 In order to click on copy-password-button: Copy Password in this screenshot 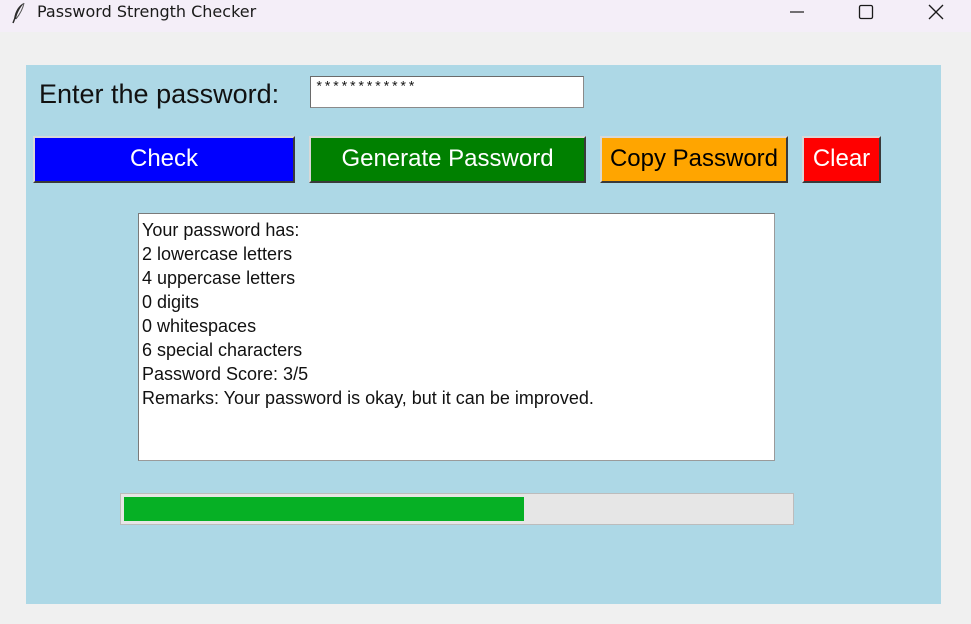, I will do `click(694, 159)`.